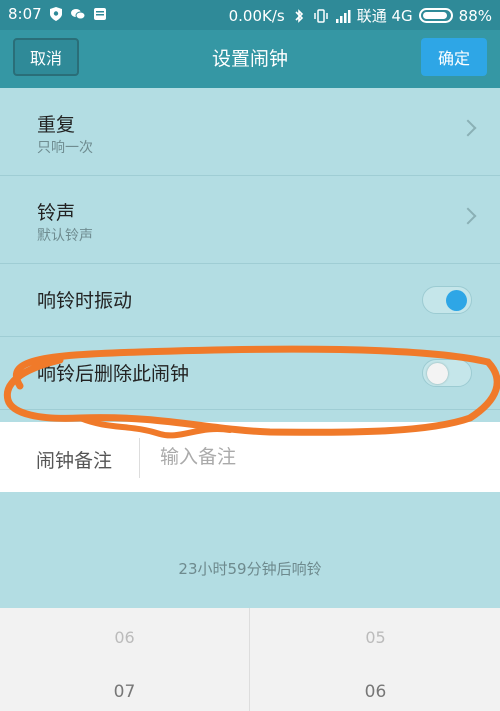 This screenshot has height=711, width=500. What do you see at coordinates (320, 15) in the screenshot?
I see `vibrate-icon` at bounding box center [320, 15].